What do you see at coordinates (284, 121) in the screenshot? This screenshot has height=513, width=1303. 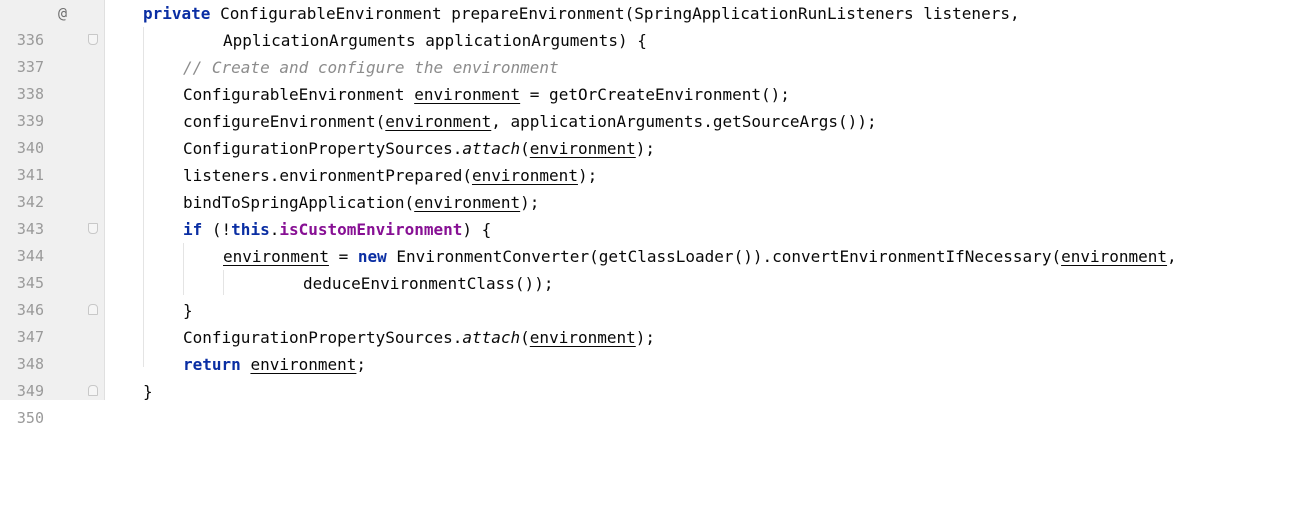 I see `code-token: configureEnvironment(` at bounding box center [284, 121].